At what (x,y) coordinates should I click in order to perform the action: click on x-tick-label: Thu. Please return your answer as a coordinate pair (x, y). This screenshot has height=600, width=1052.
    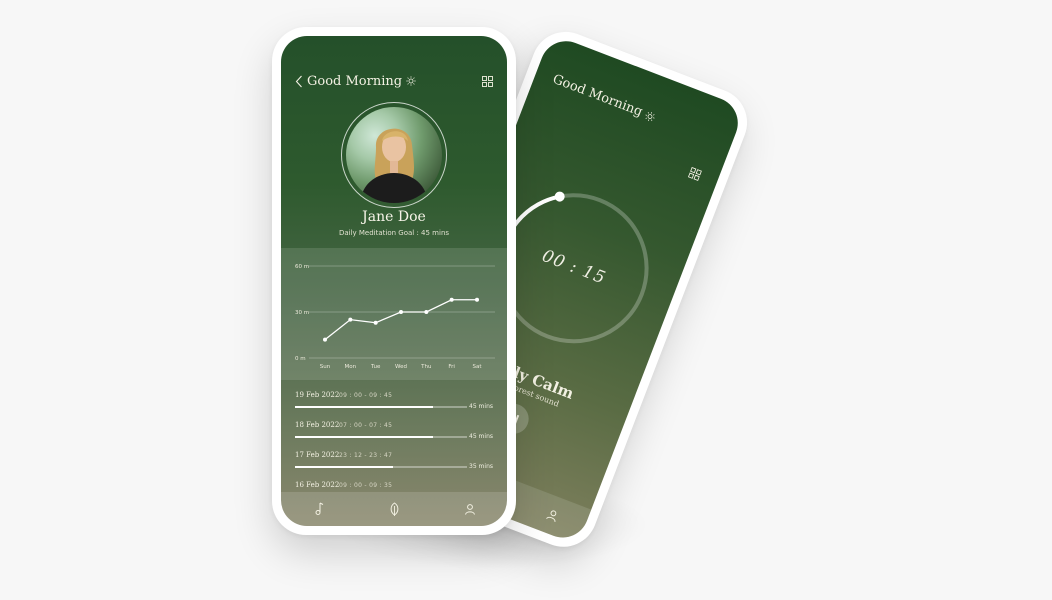
    Looking at the image, I should click on (425, 367).